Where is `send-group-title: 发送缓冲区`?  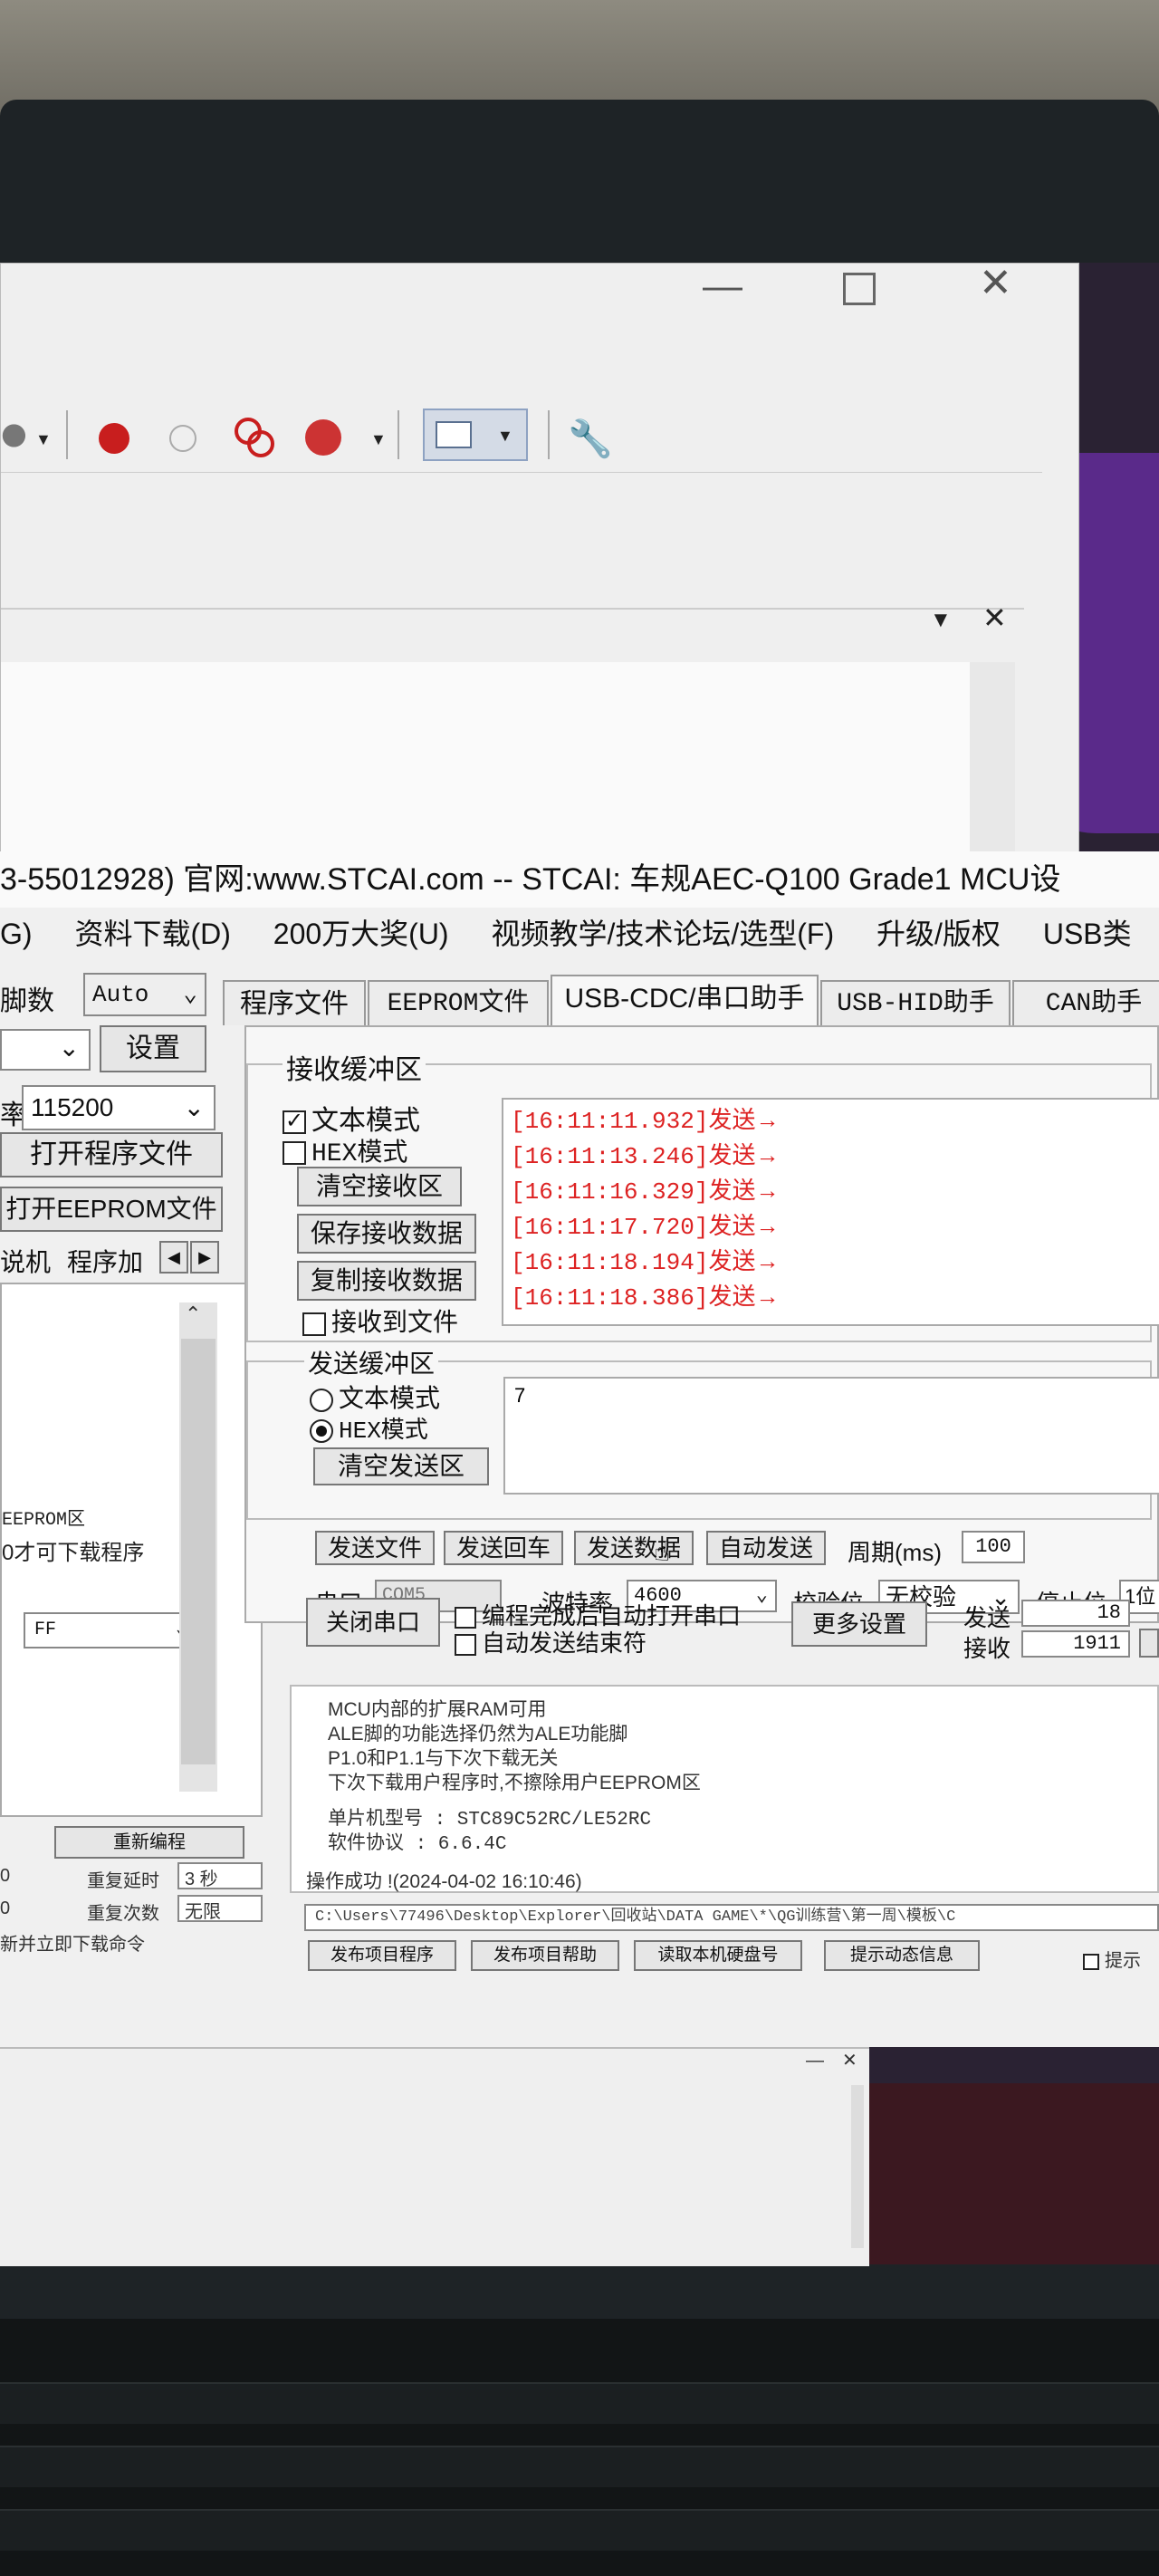
send-group-title: 发送缓冲区 is located at coordinates (372, 1362).